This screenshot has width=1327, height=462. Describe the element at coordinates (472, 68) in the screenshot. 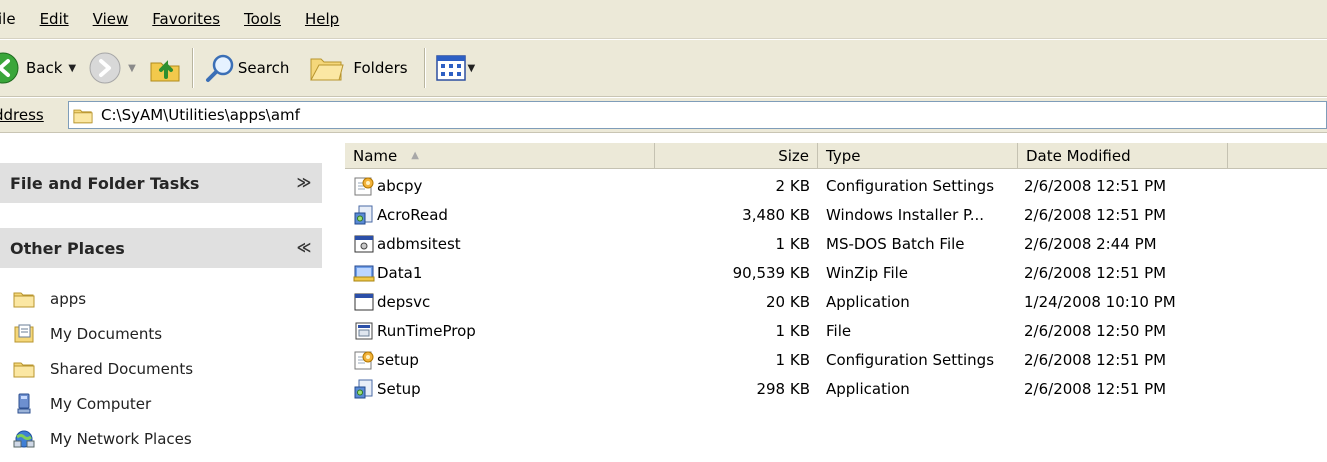

I see `views-dropdown-icon: ▼` at that location.